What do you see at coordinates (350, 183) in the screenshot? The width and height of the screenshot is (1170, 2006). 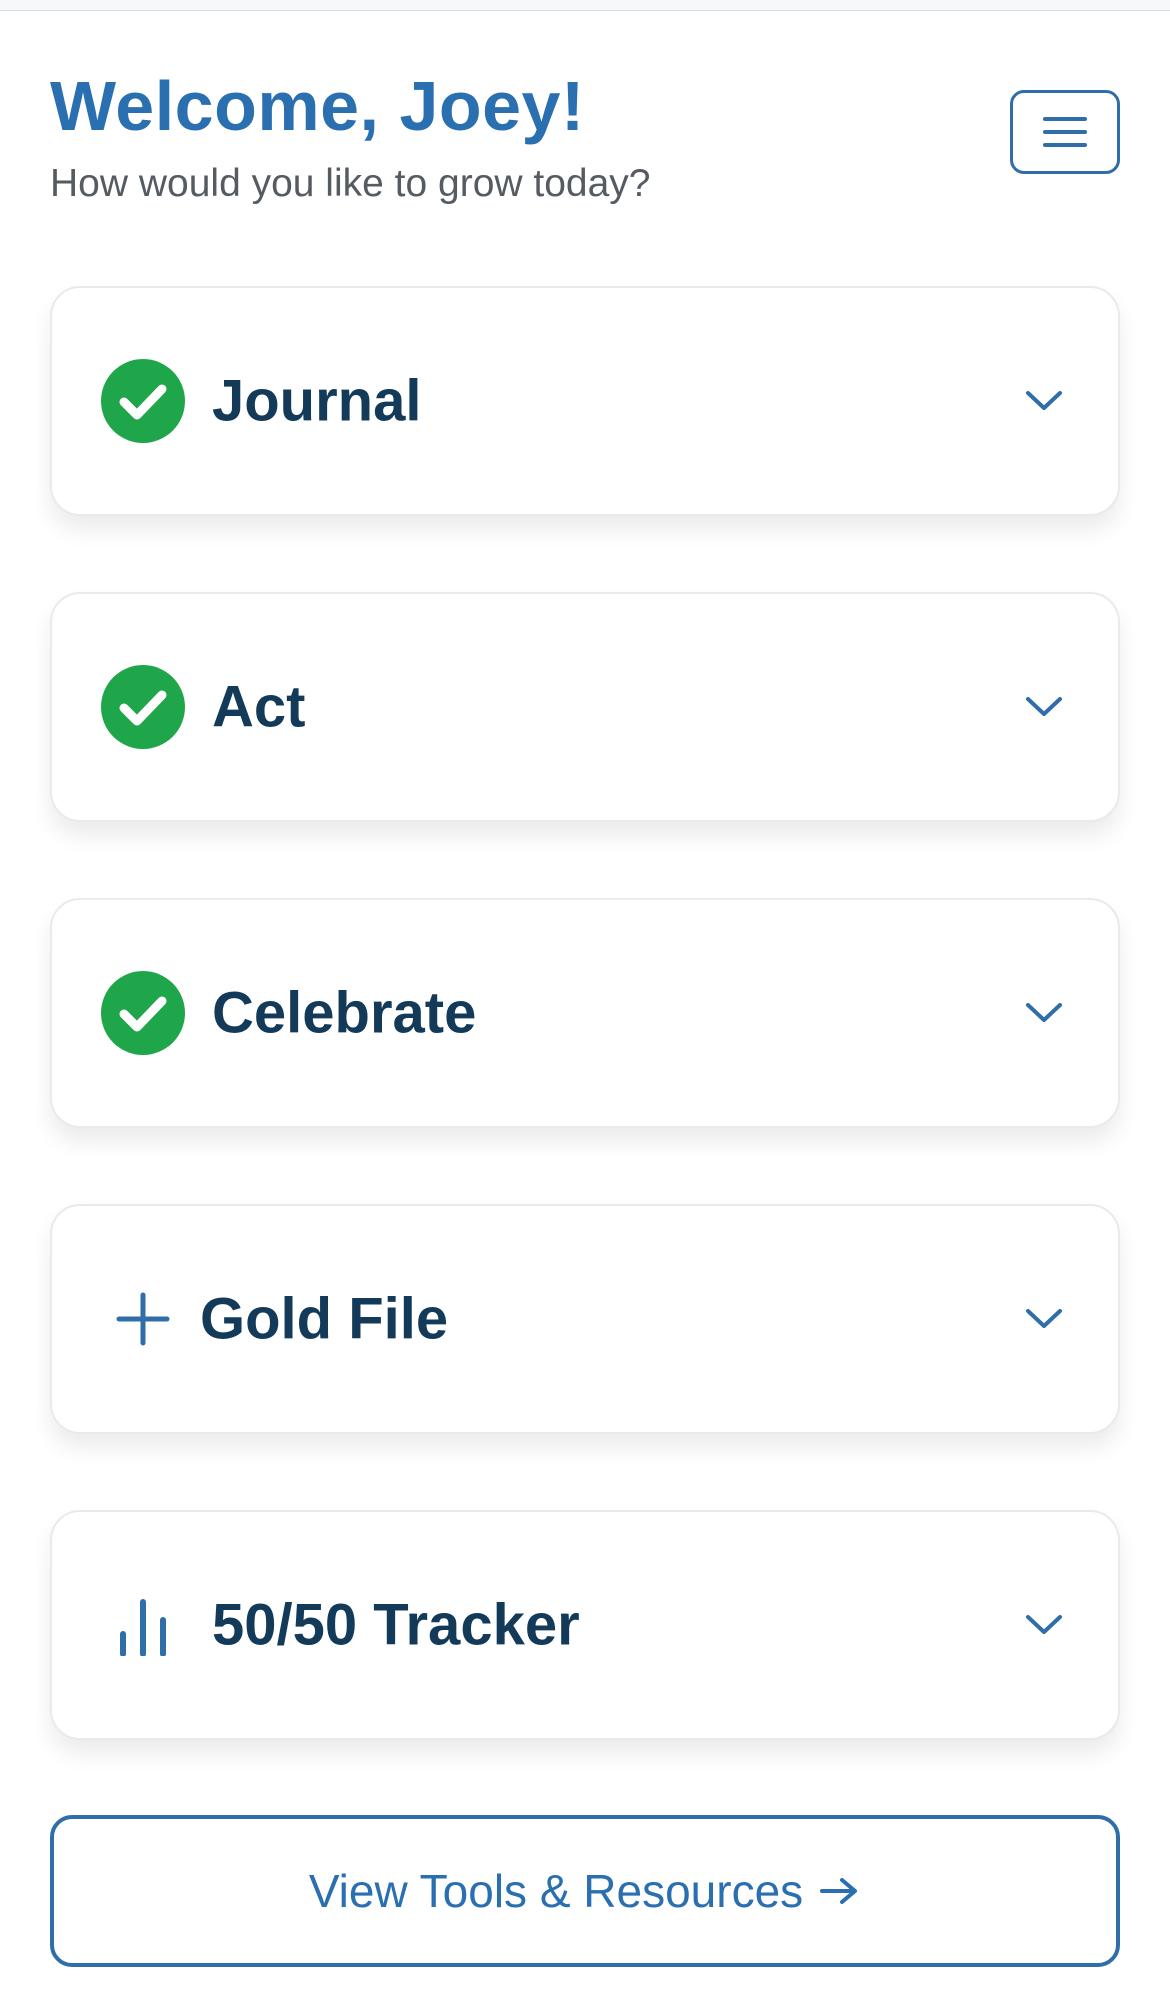 I see `page-subtitle: How would you like to grow today?` at bounding box center [350, 183].